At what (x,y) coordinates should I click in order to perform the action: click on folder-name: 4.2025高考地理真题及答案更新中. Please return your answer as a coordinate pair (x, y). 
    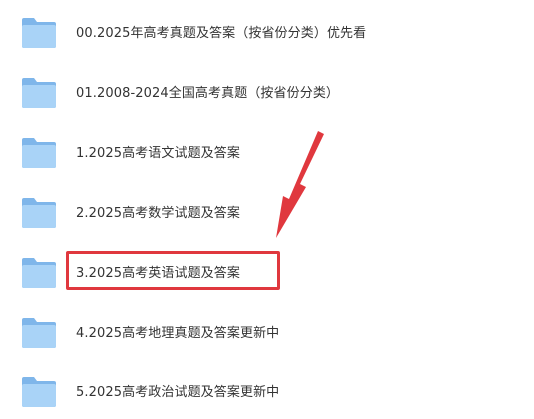
    Looking at the image, I should click on (178, 333).